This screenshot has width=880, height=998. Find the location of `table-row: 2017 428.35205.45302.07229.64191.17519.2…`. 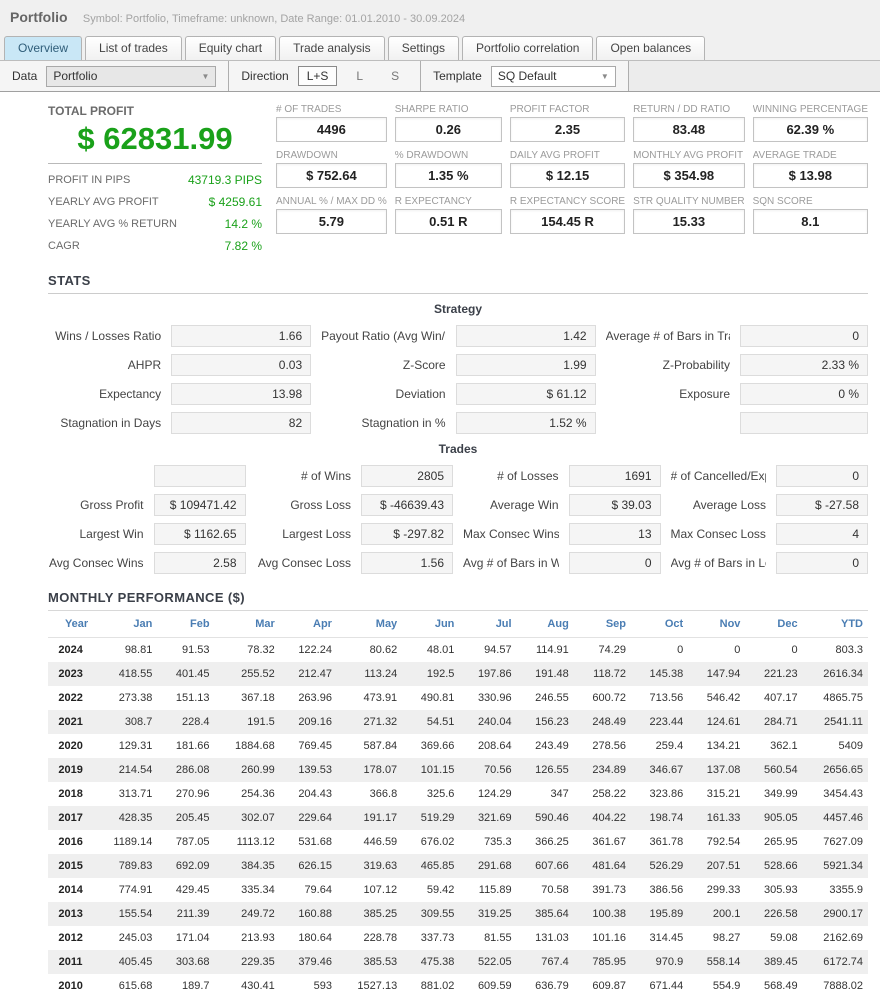

table-row: 2017 428.35205.45302.07229.64191.17519.2… is located at coordinates (458, 818).